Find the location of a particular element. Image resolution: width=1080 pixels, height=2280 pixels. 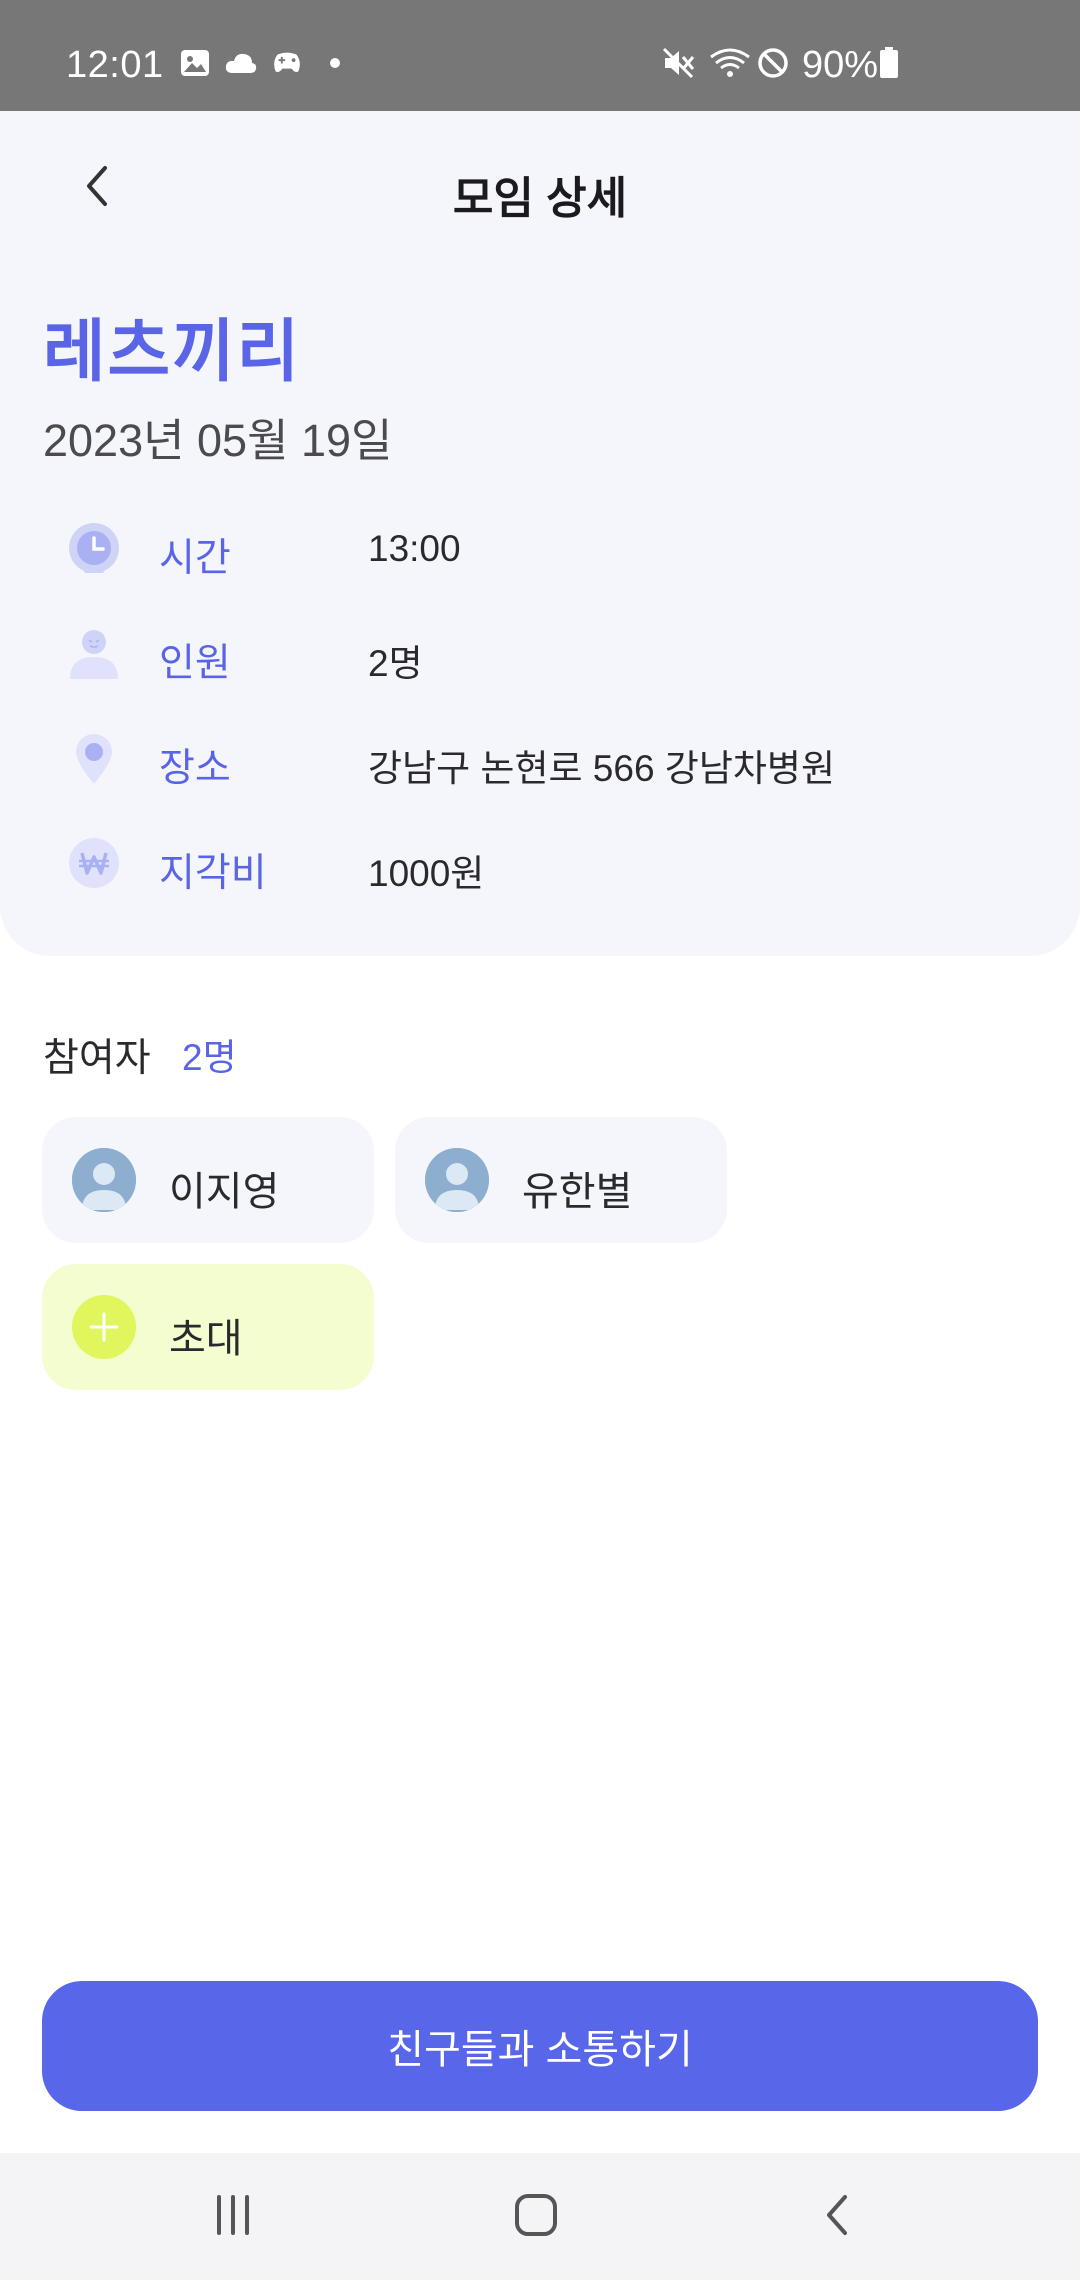

home-icon is located at coordinates (536, 2215).